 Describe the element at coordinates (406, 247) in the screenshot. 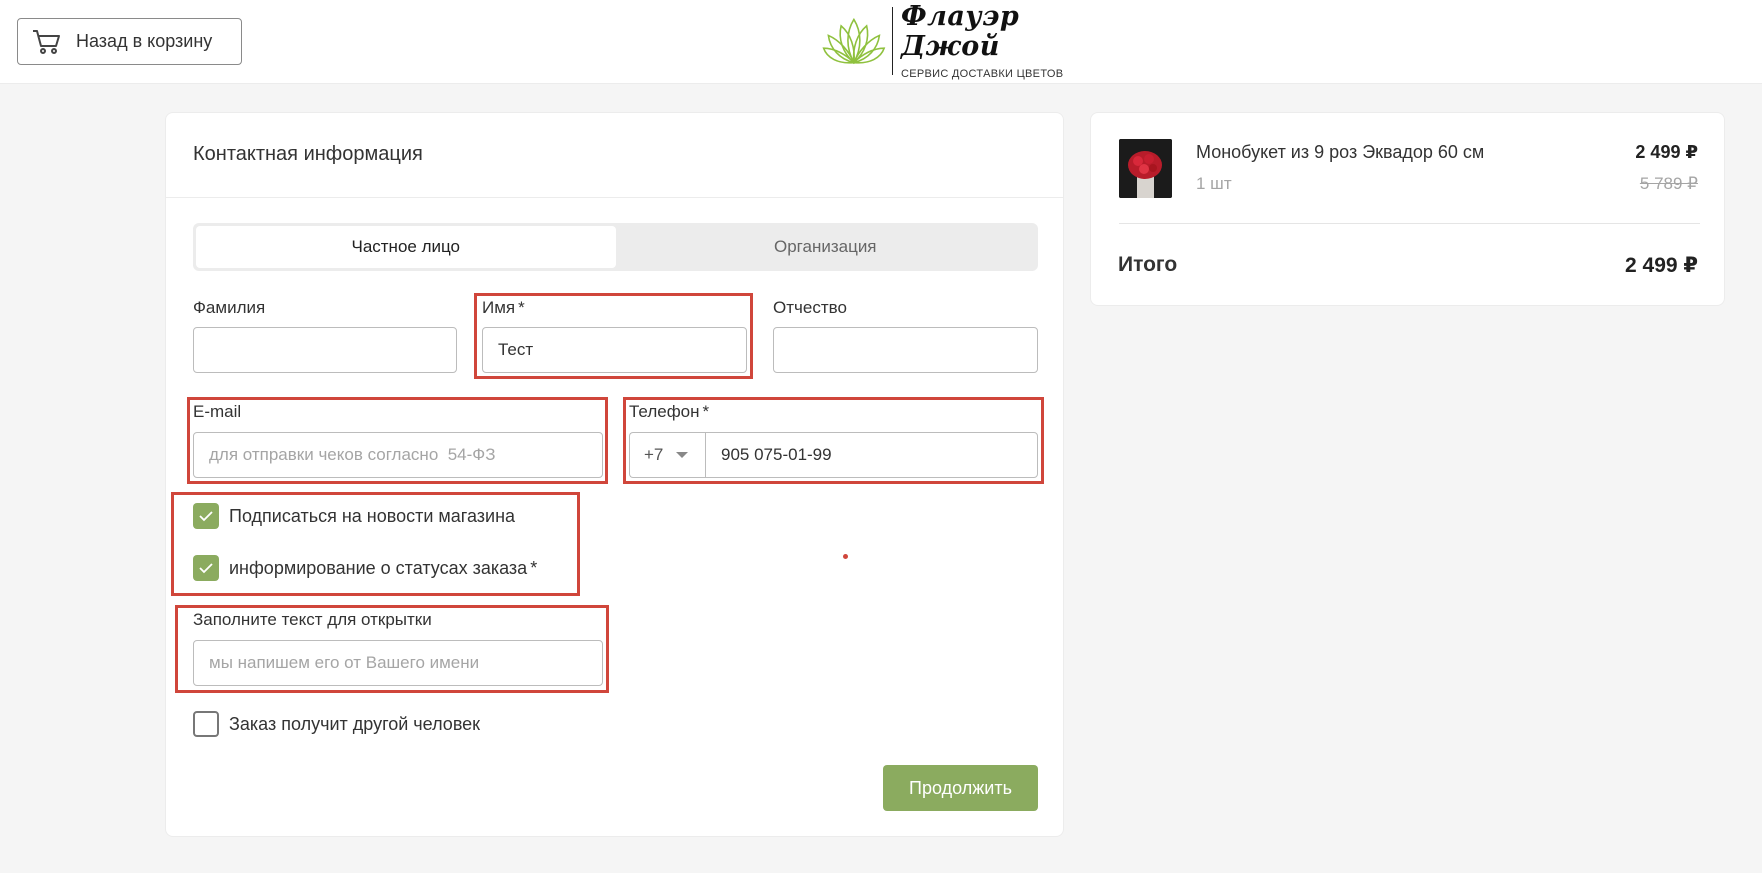

I see `tab-private-person: Частное лицо` at that location.